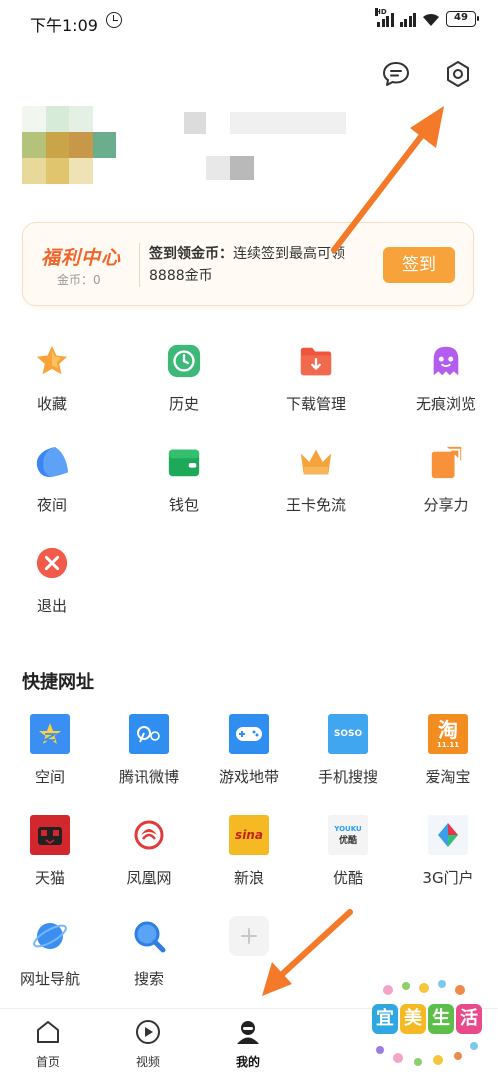  Describe the element at coordinates (149, 878) in the screenshot. I see `shortcut-label: 凤凰网` at that location.